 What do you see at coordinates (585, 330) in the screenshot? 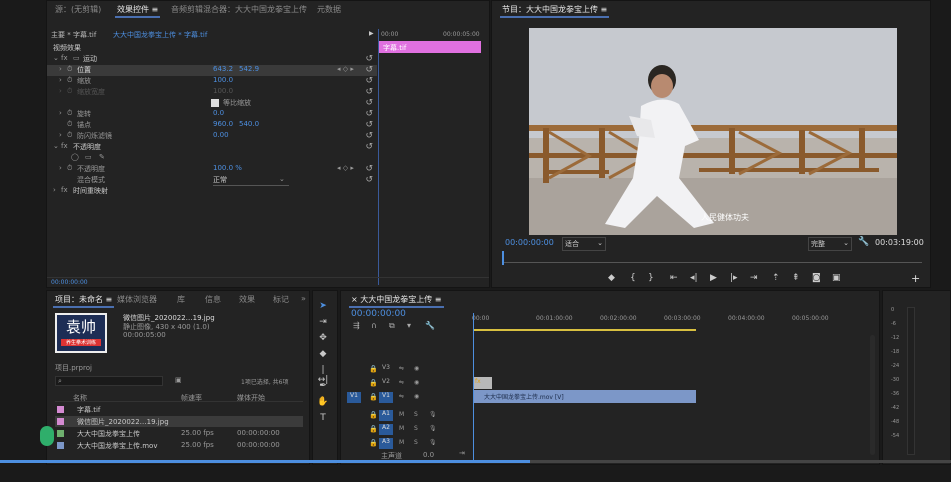
I see `work-area-bar` at bounding box center [585, 330].